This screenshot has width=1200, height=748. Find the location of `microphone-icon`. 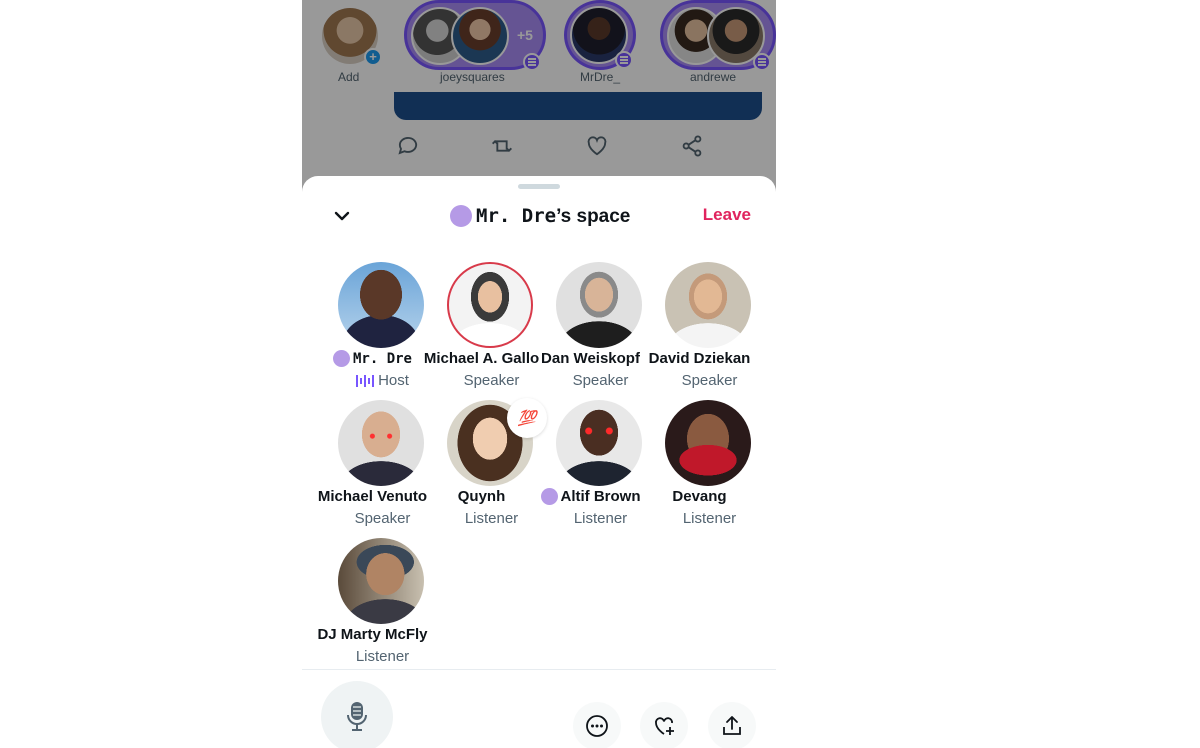

microphone-icon is located at coordinates (357, 716).